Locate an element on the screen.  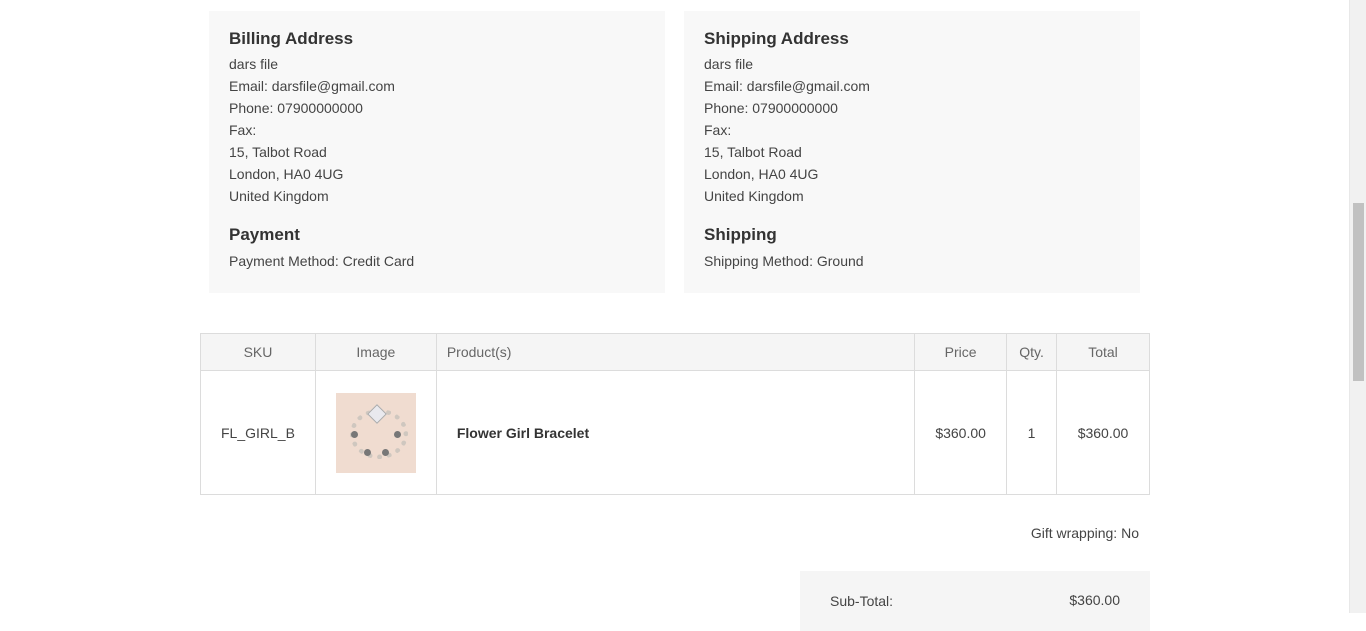
billing-street: 15, Talbot Road is located at coordinates (278, 152).